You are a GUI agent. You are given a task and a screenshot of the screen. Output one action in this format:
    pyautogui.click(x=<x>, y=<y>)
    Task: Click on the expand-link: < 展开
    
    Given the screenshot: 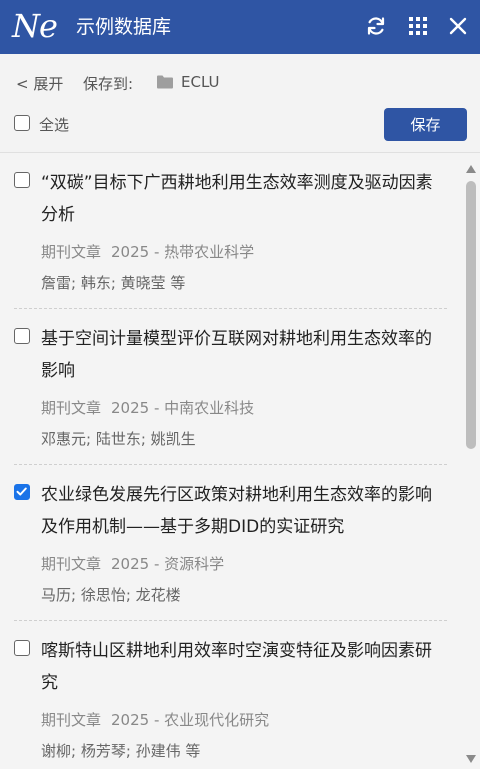 What is the action you would take?
    pyautogui.click(x=39, y=83)
    